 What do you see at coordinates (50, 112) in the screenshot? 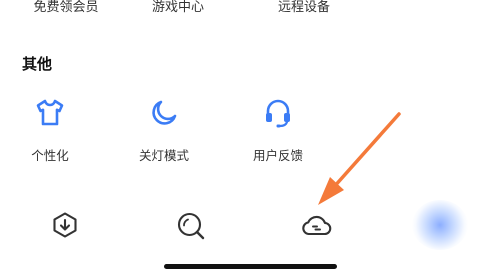
I see `shirt-icon` at bounding box center [50, 112].